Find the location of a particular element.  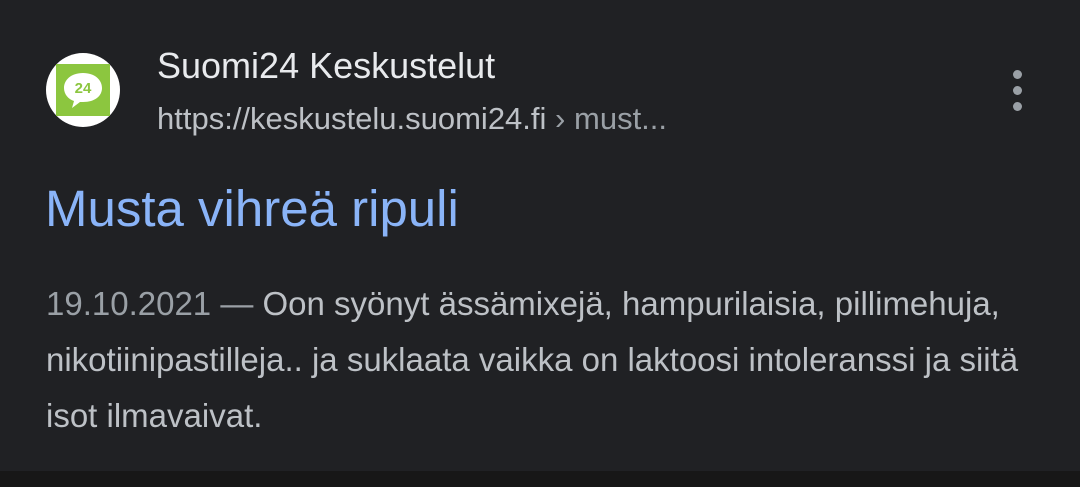

url-domain: https://keskustelu.suomi24.fi is located at coordinates (352, 118).